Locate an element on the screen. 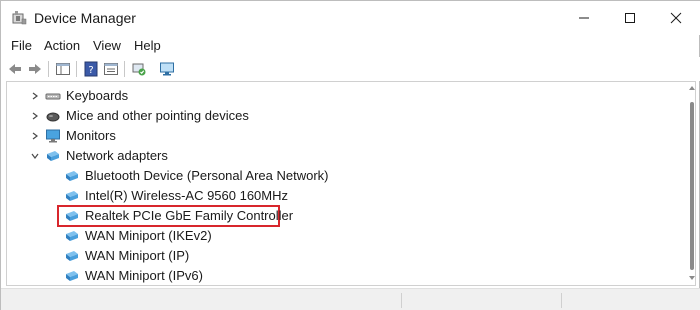 The width and height of the screenshot is (700, 310). tree-item-realtek-gbe: Realtek PCIe GbE Family Controller is located at coordinates (342, 216).